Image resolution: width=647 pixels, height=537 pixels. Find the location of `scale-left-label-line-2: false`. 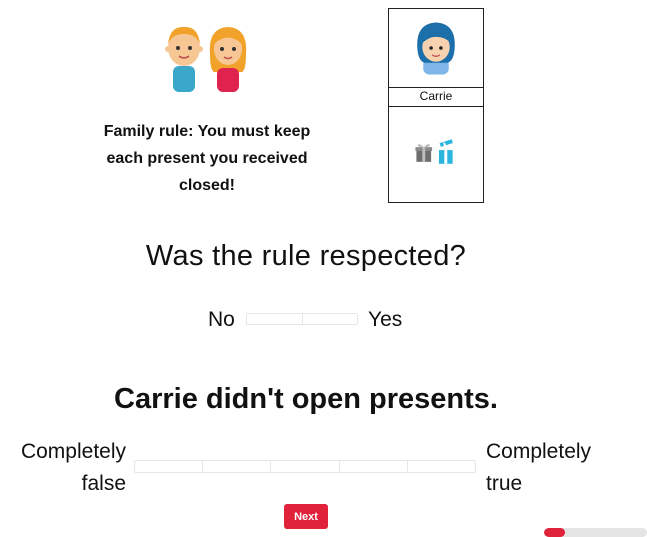

scale-left-label-line-2: false is located at coordinates (103, 483).